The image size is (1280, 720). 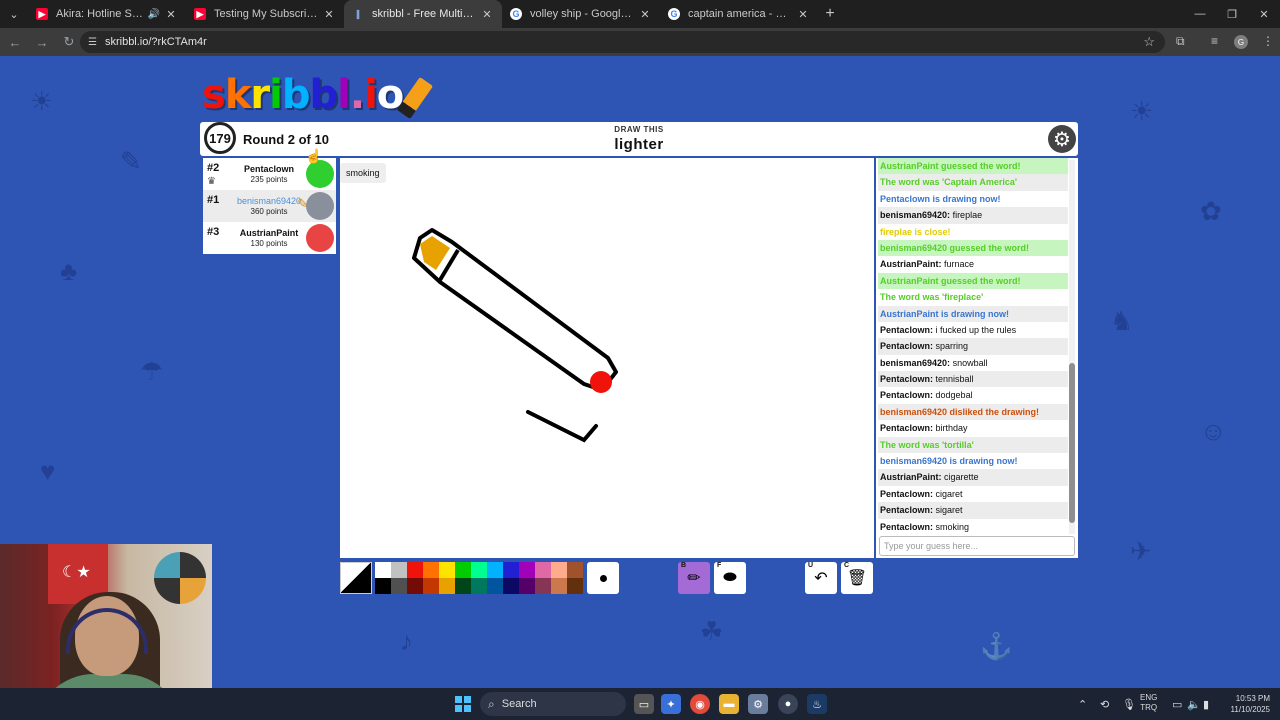 What do you see at coordinates (1149, 42) in the screenshot?
I see `bookmark-star-icon: ☆` at bounding box center [1149, 42].